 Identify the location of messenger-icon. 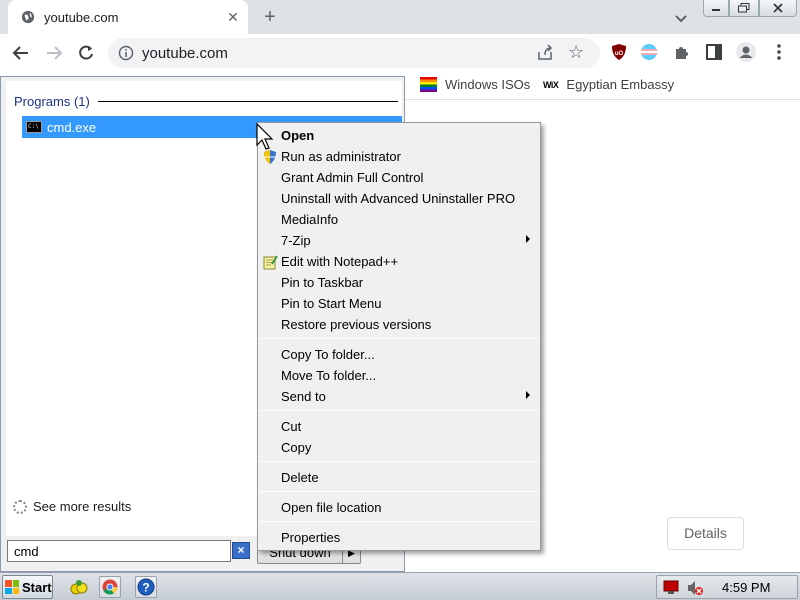
(79, 587).